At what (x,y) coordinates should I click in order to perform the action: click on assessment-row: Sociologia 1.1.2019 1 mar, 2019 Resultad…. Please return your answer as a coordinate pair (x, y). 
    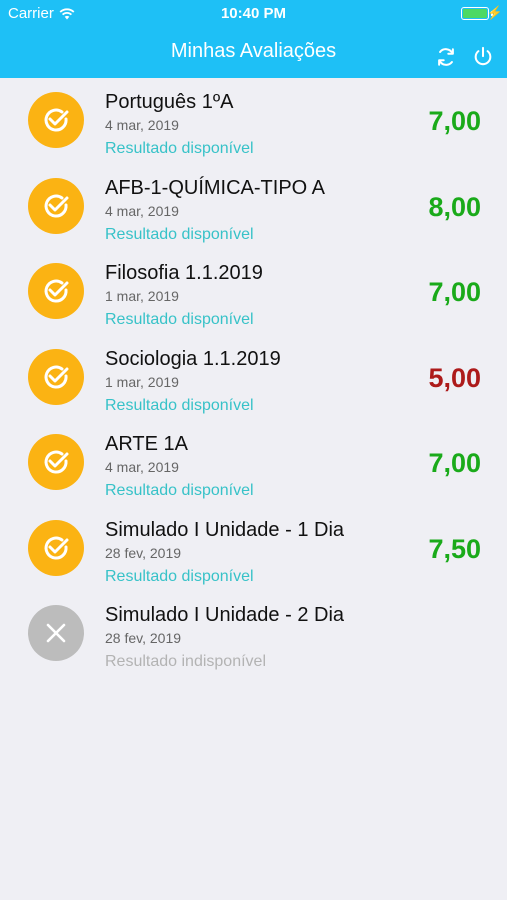
    Looking at the image, I should click on (253, 378).